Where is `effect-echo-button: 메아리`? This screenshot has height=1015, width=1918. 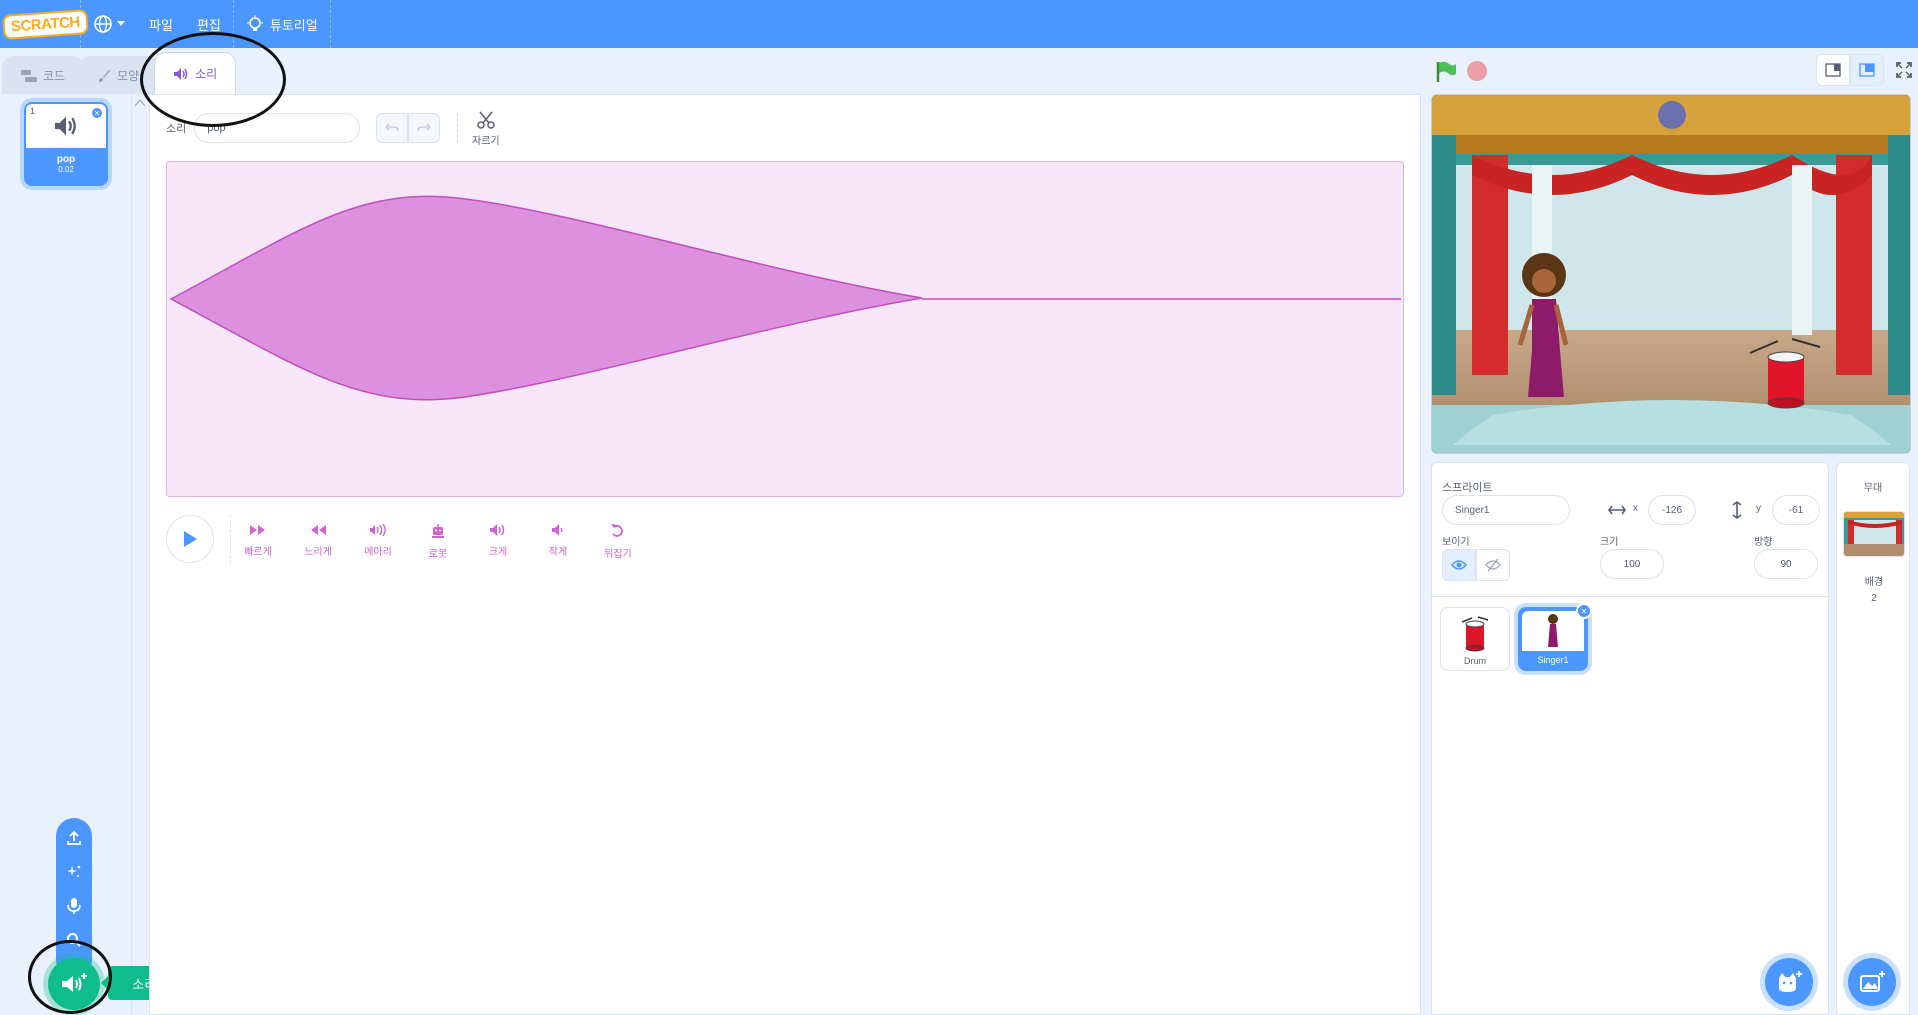 effect-echo-button: 메아리 is located at coordinates (378, 541).